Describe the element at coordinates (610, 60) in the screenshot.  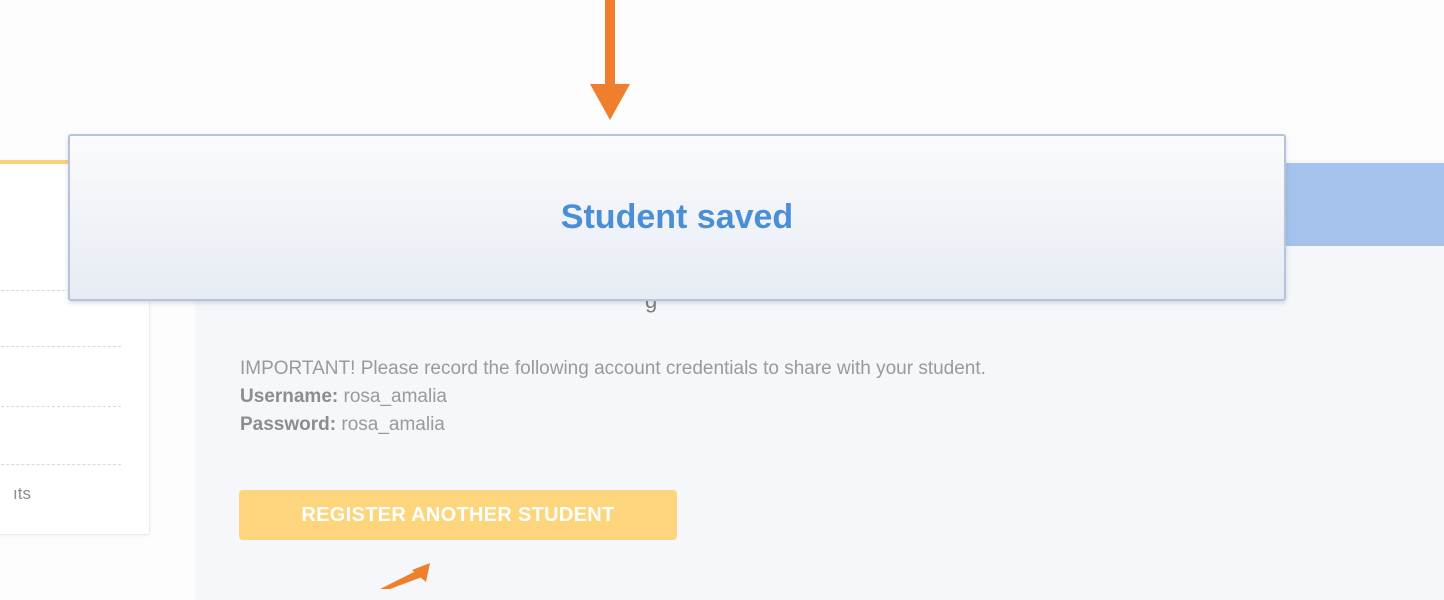
I see `arrow-down-icon` at that location.